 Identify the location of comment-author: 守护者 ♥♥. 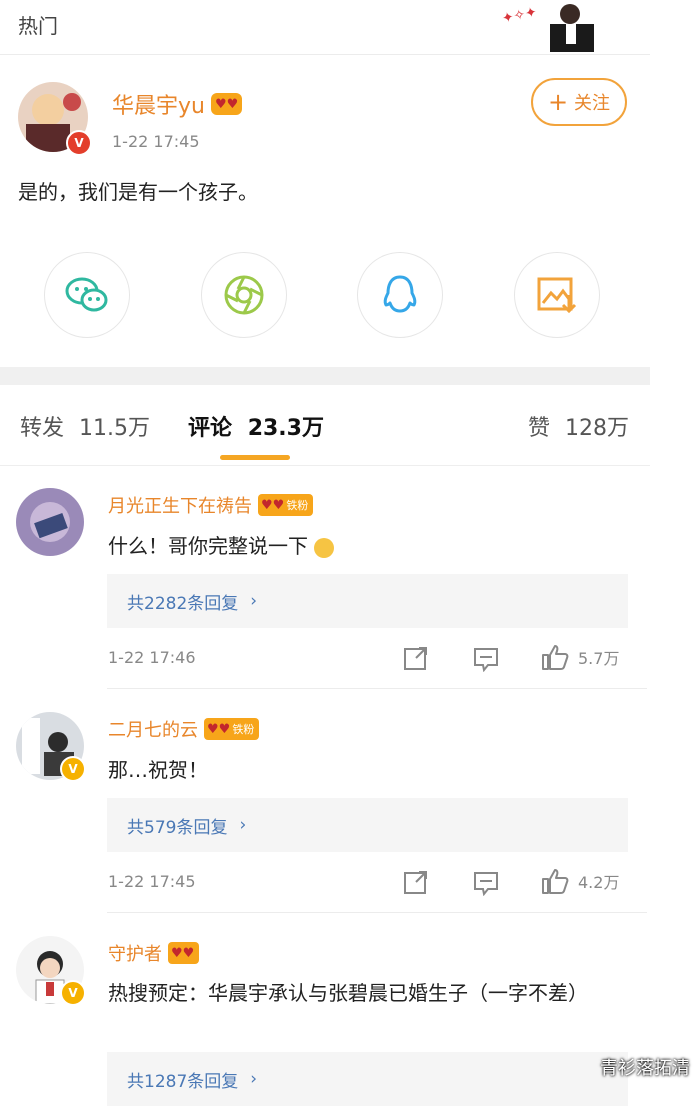
(154, 953).